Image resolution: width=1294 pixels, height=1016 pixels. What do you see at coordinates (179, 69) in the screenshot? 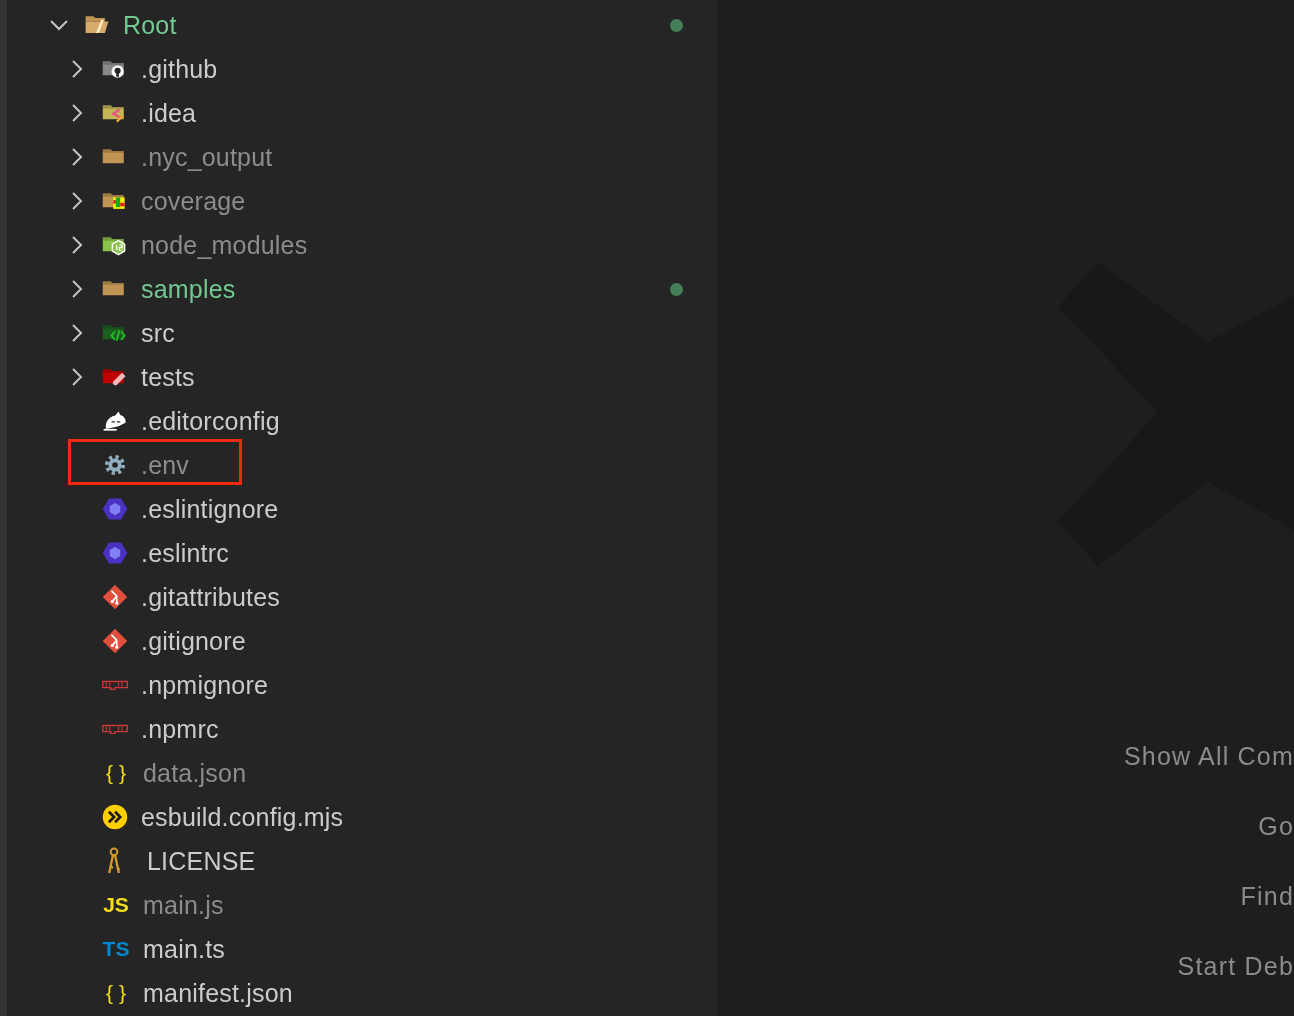
I see `folder-name: .github` at bounding box center [179, 69].